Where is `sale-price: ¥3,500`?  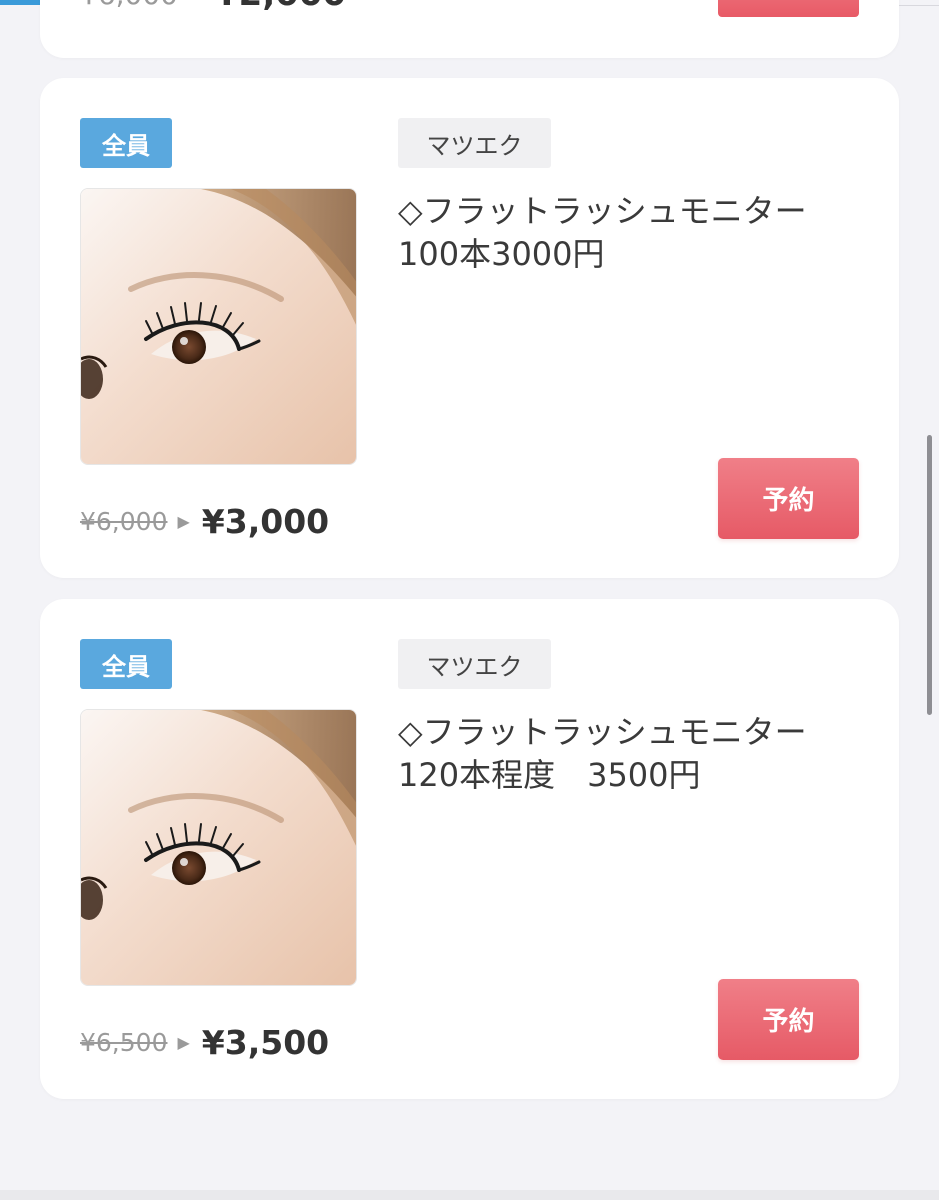
sale-price: ¥3,500 is located at coordinates (265, 1042).